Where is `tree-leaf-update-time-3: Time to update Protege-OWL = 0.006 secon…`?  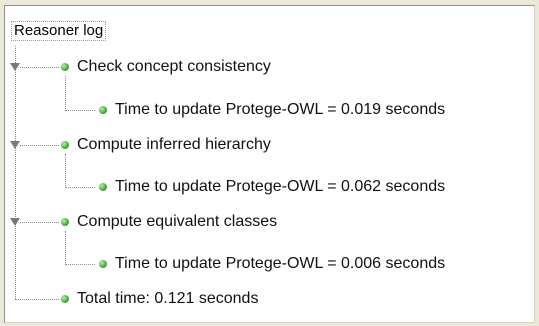 tree-leaf-update-time-3: Time to update Protege-OWL = 0.006 secon… is located at coordinates (280, 264).